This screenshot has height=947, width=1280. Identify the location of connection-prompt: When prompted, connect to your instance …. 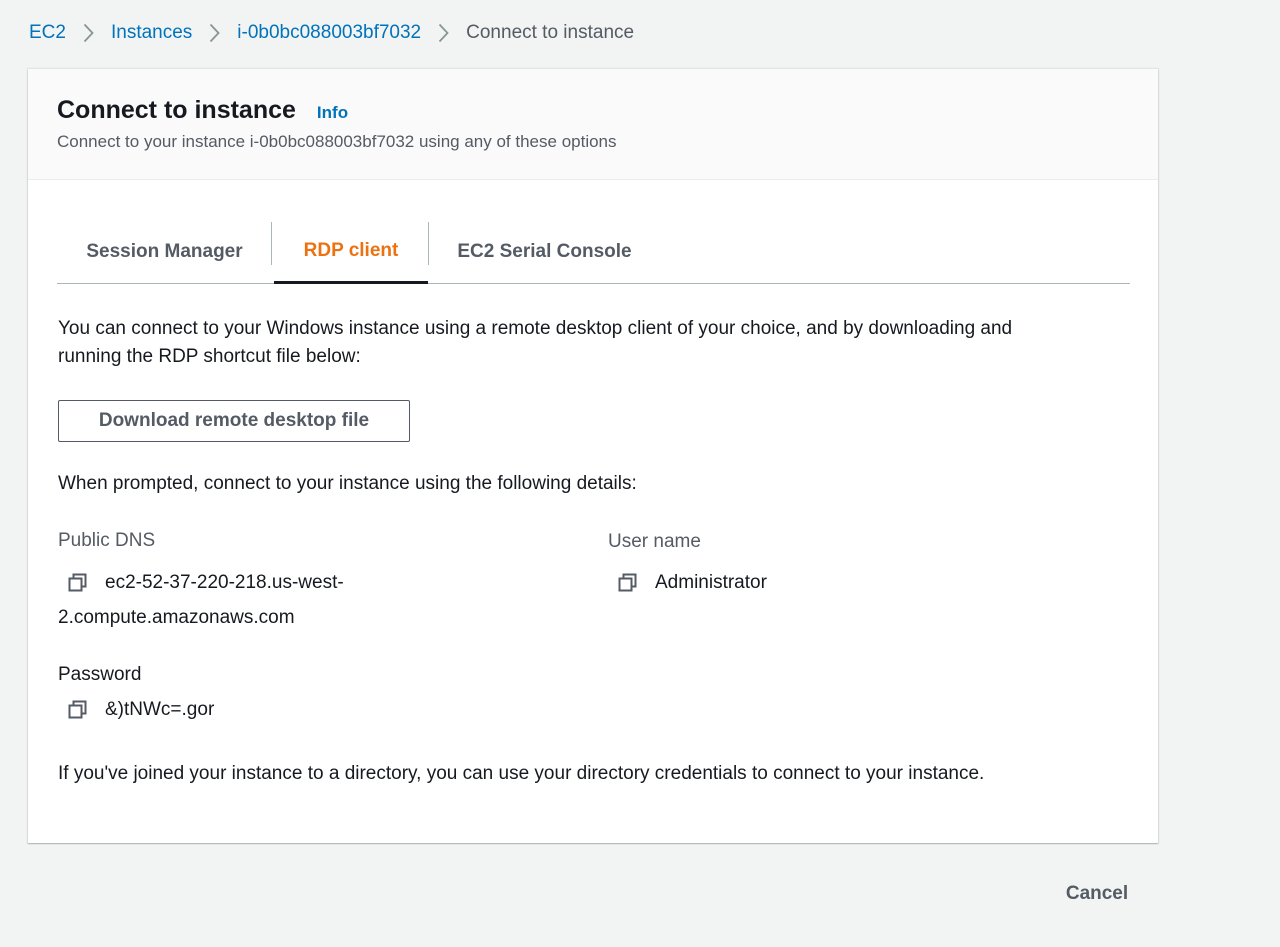
(347, 483).